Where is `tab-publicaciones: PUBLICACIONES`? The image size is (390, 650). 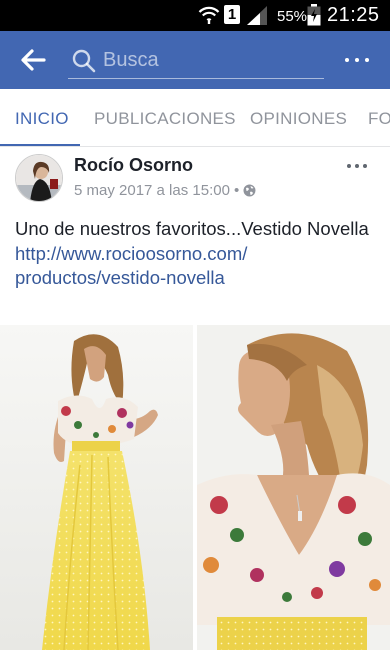 tab-publicaciones: PUBLICACIONES is located at coordinates (165, 119).